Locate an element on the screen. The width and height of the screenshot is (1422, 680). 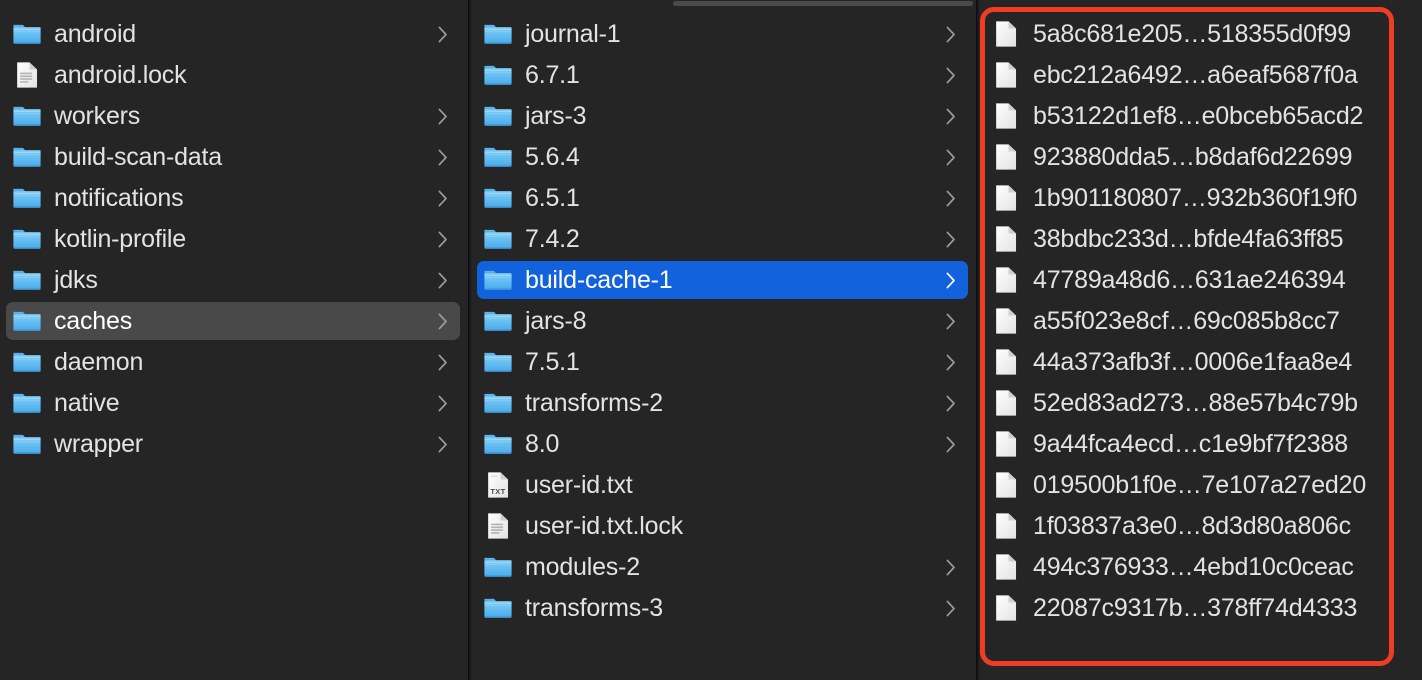
list-item: 923880dda5…b8daf6d22699 is located at coordinates (1201, 157).